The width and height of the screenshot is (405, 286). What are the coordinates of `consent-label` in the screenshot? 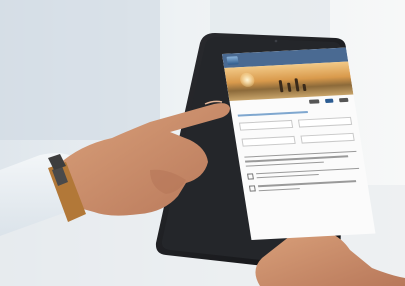 It's located at (309, 187).